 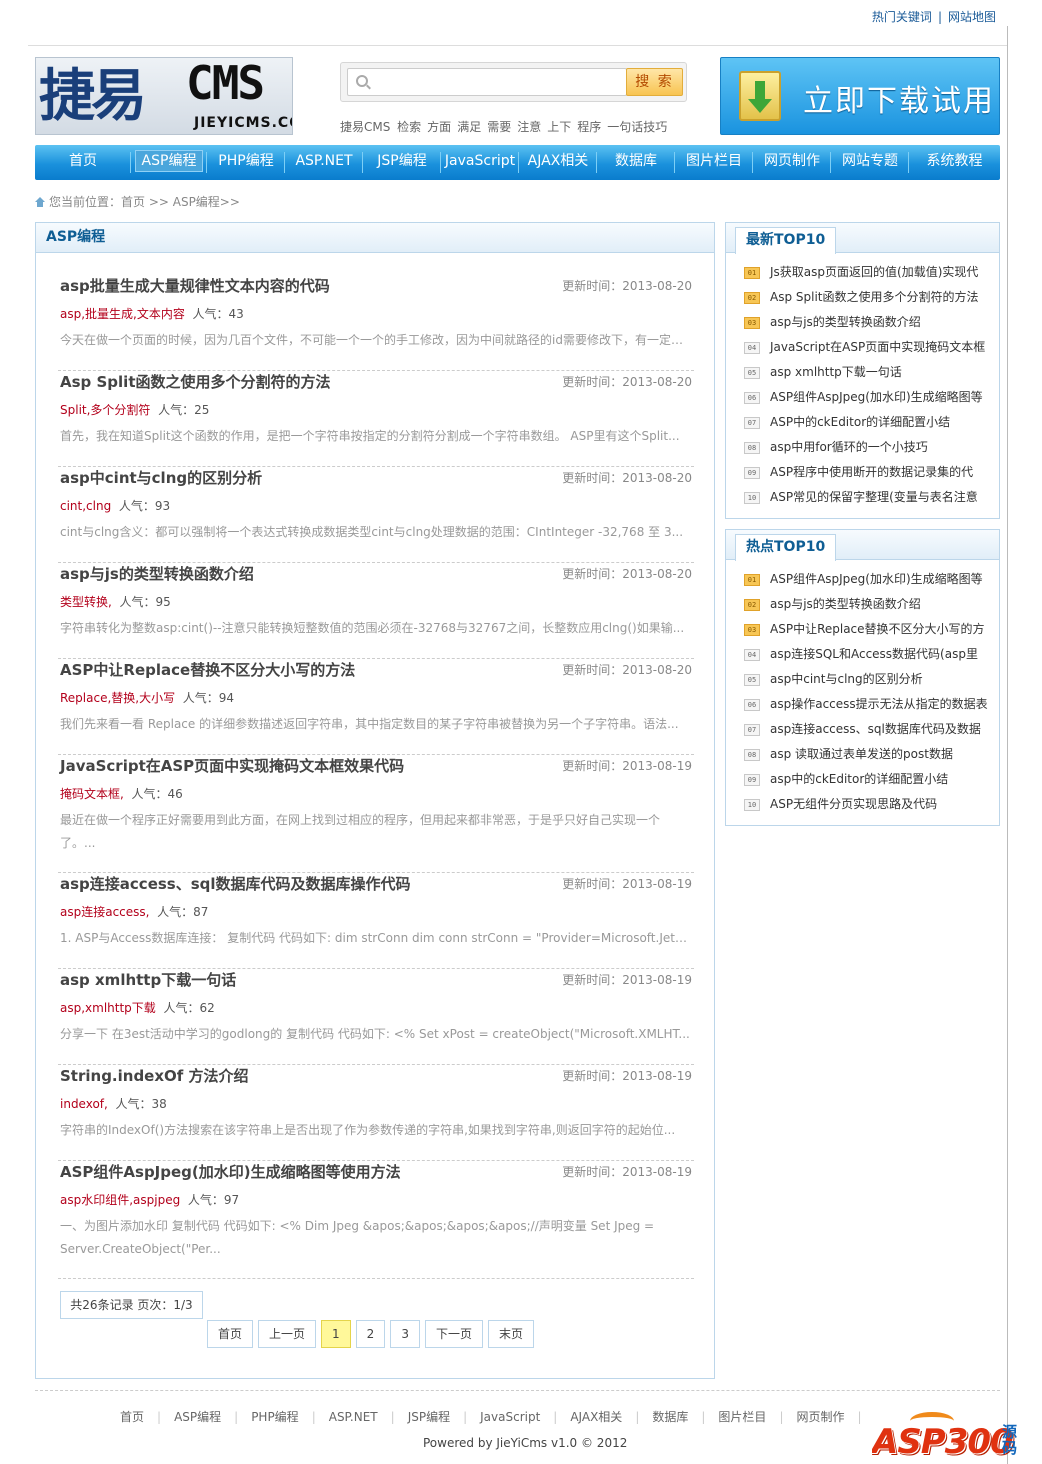 I want to click on article-tags: cint,clng, so click(x=85, y=506).